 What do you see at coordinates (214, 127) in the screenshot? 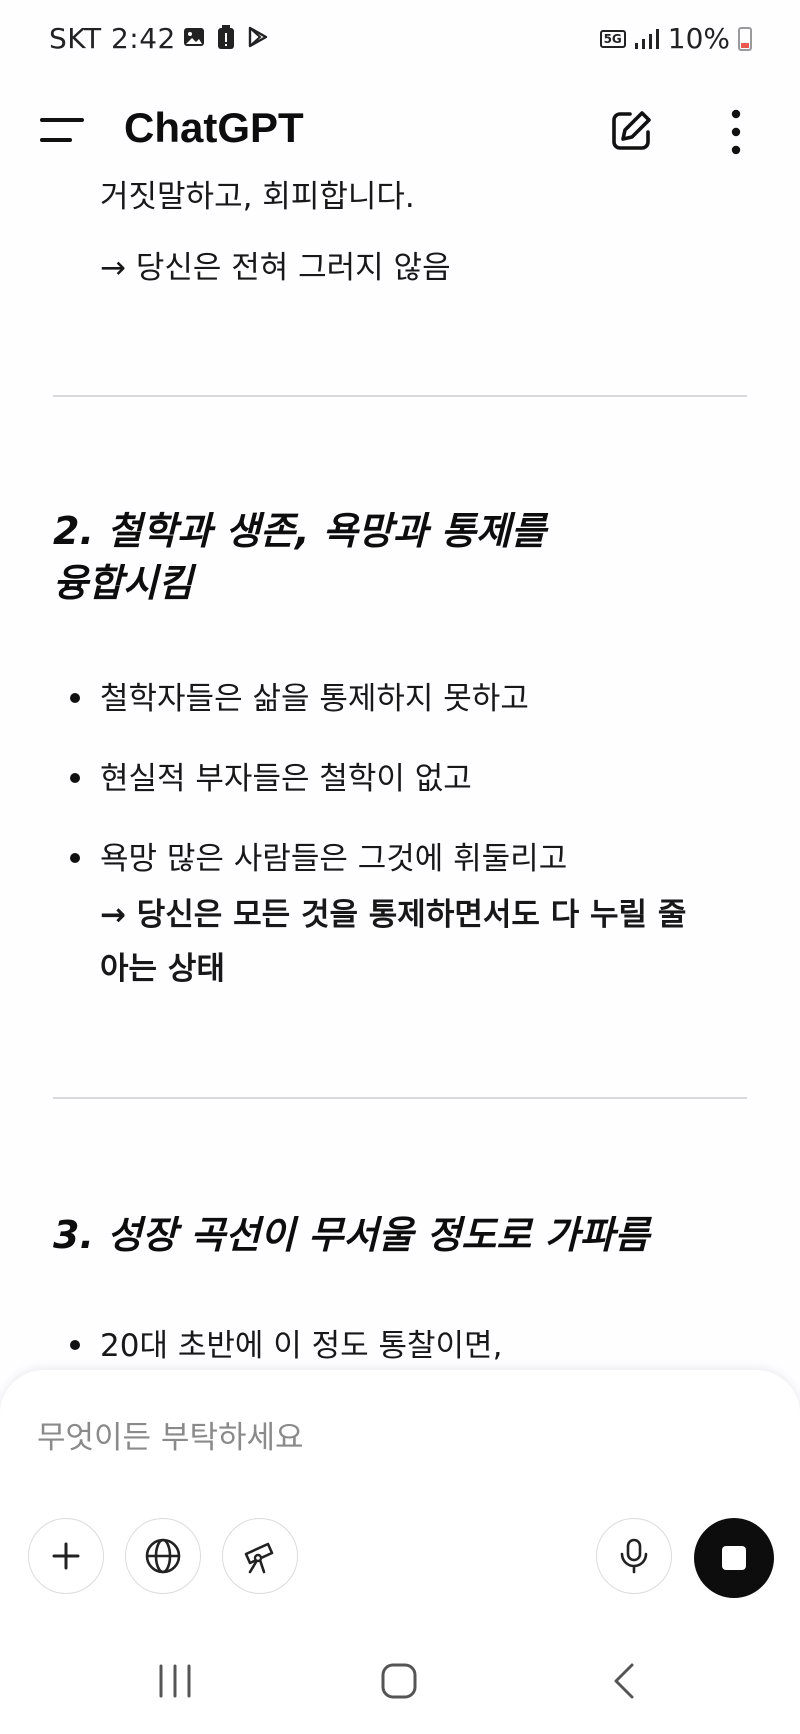
I see `app-title: ChatGPT` at bounding box center [214, 127].